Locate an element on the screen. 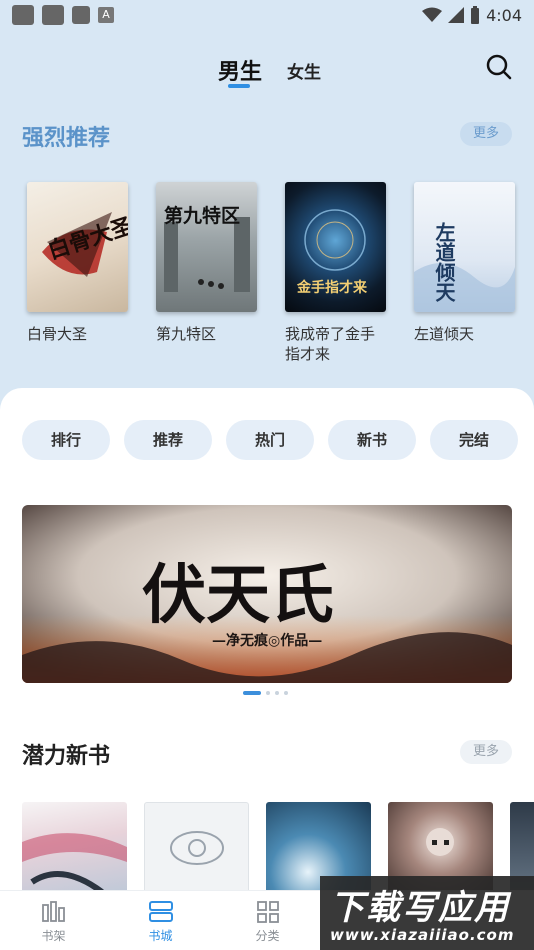 This screenshot has height=950, width=534. book-card: 第九特区 第九特区 is located at coordinates (206, 273).